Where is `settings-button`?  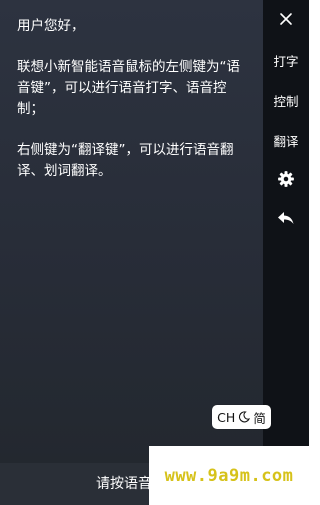 settings-button is located at coordinates (286, 181).